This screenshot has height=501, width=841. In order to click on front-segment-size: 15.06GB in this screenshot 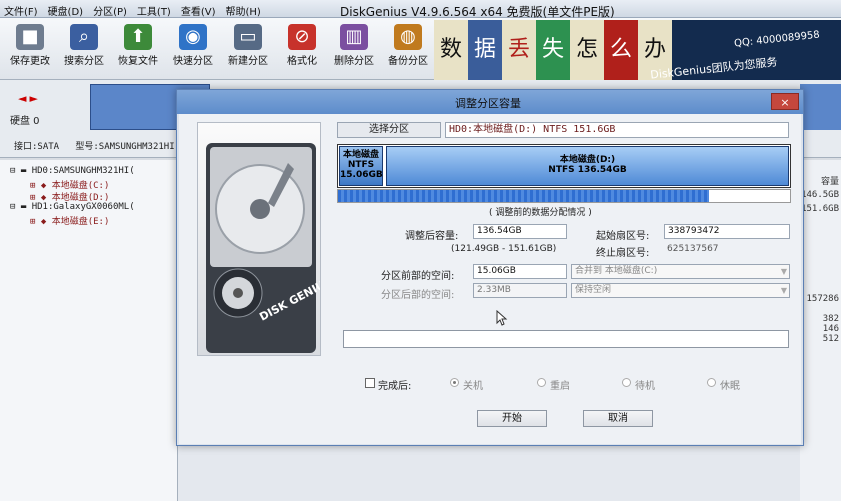, I will do `click(361, 175)`.